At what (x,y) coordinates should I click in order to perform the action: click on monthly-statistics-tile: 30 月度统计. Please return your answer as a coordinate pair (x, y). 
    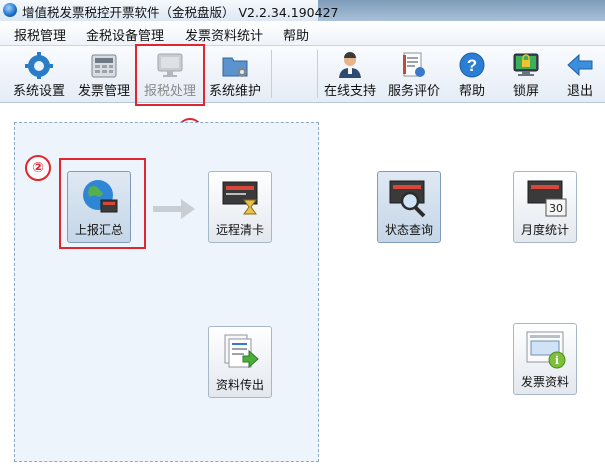
    Looking at the image, I should click on (545, 207).